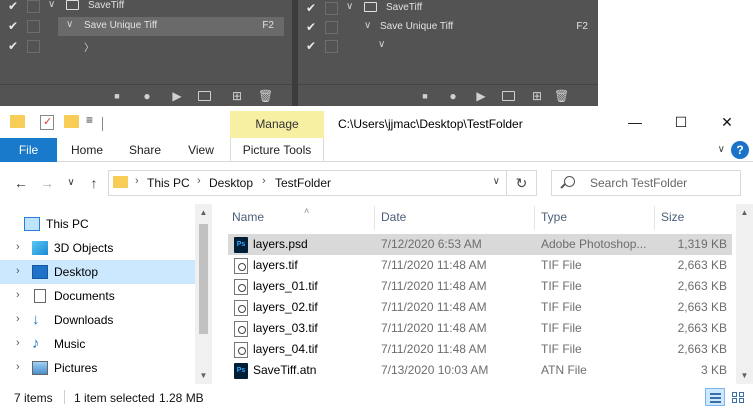 Image resolution: width=753 pixels, height=410 pixels. I want to click on tab-share: Share, so click(145, 150).